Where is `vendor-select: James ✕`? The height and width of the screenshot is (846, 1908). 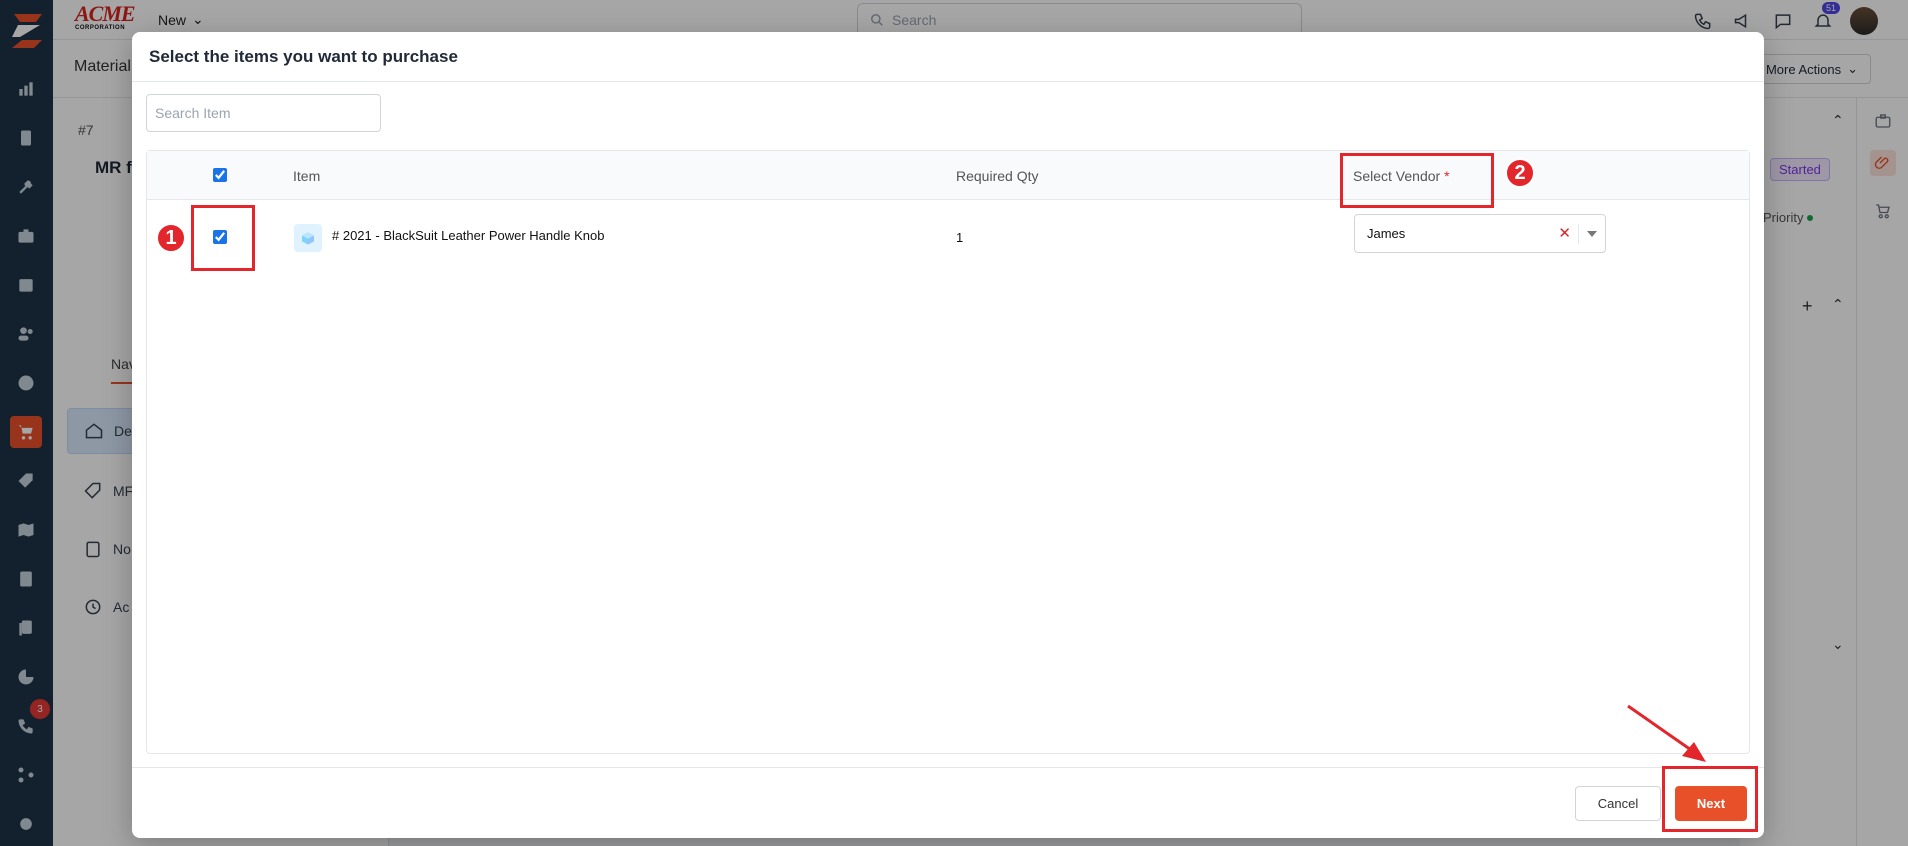 vendor-select: James ✕ is located at coordinates (1480, 233).